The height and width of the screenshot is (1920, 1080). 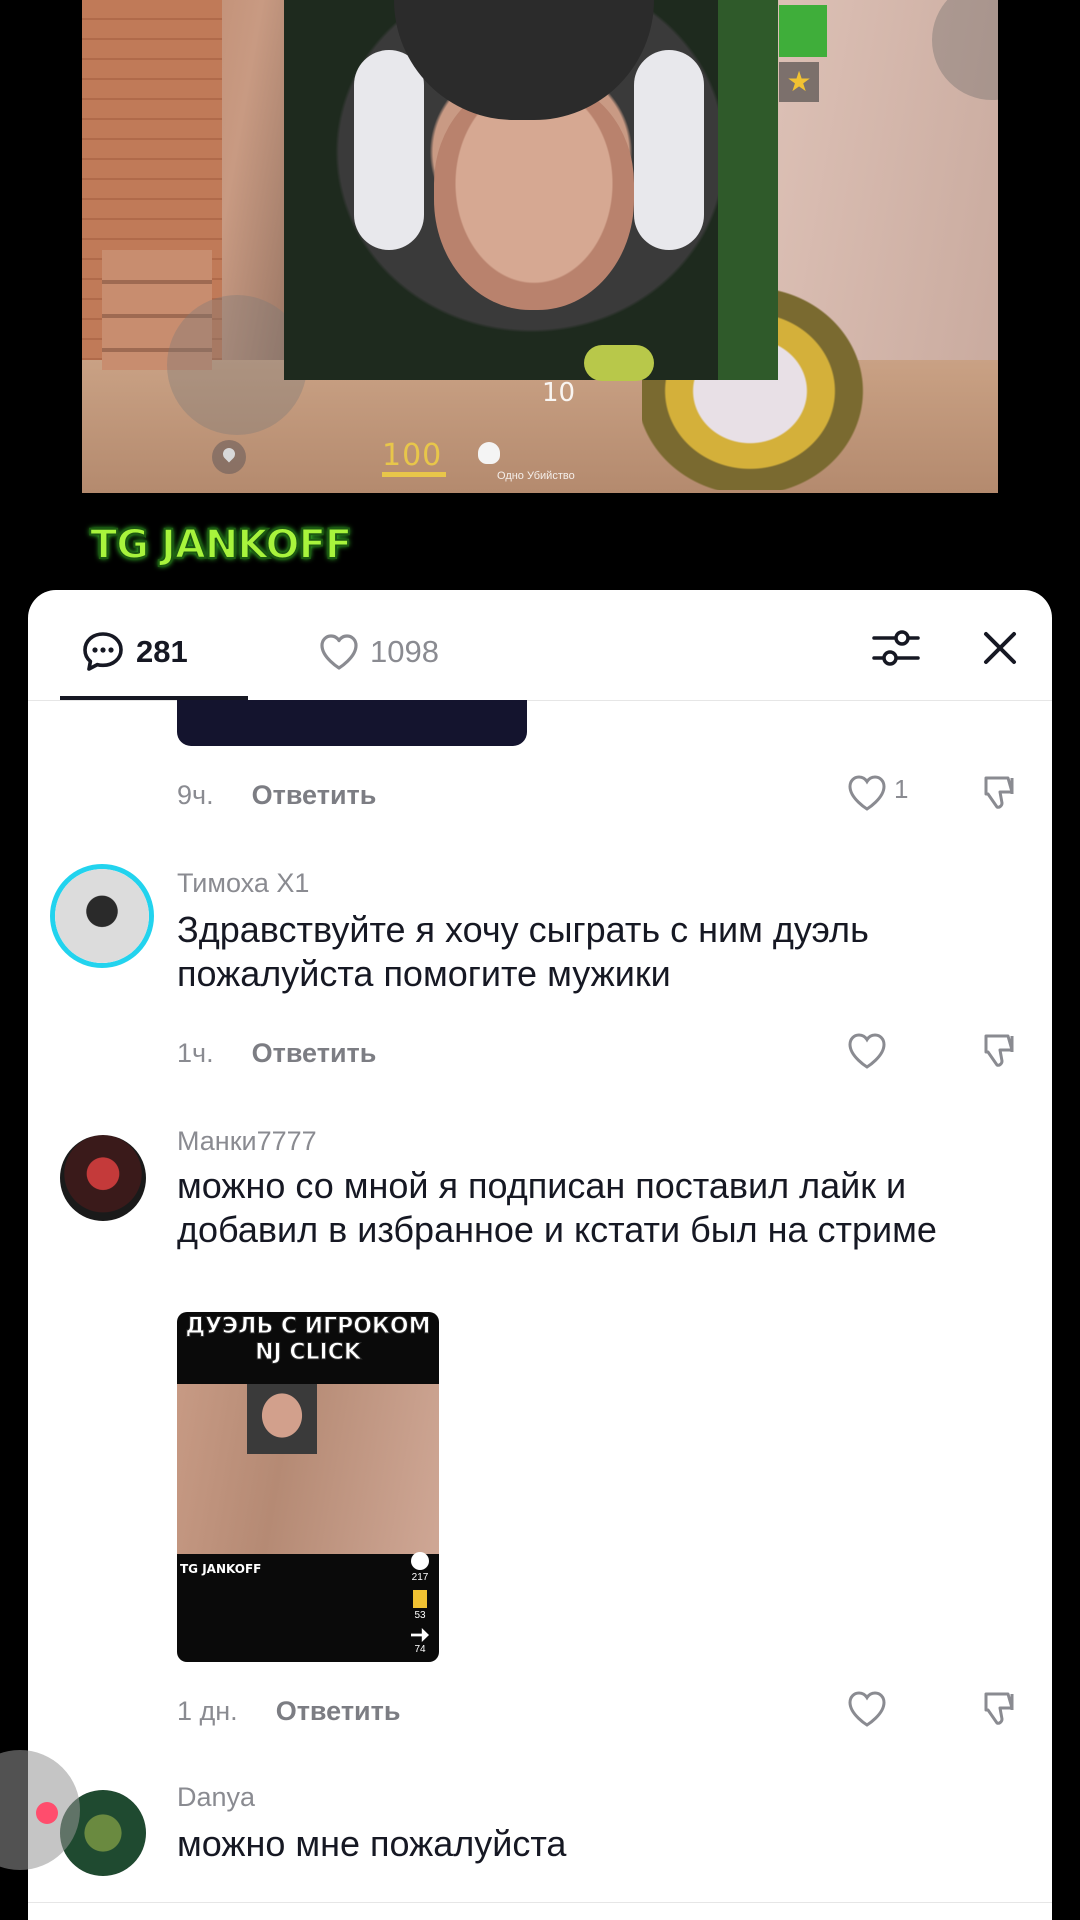 I want to click on channel-badge: TG JANKOFF, so click(x=221, y=545).